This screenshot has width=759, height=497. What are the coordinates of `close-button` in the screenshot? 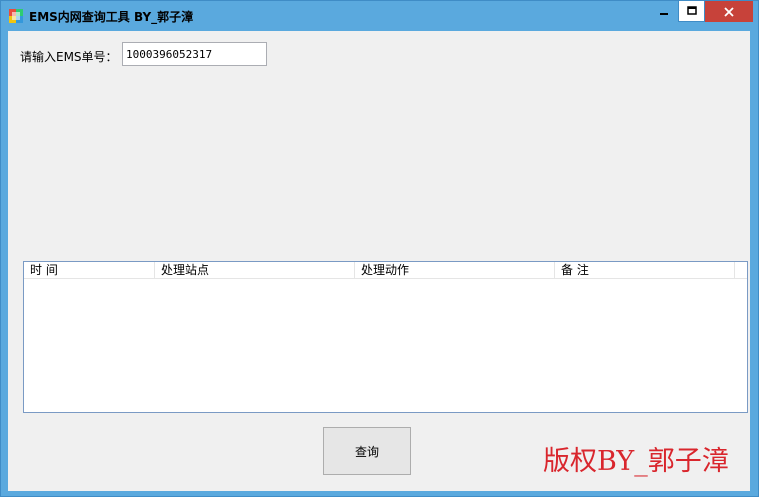 It's located at (729, 11).